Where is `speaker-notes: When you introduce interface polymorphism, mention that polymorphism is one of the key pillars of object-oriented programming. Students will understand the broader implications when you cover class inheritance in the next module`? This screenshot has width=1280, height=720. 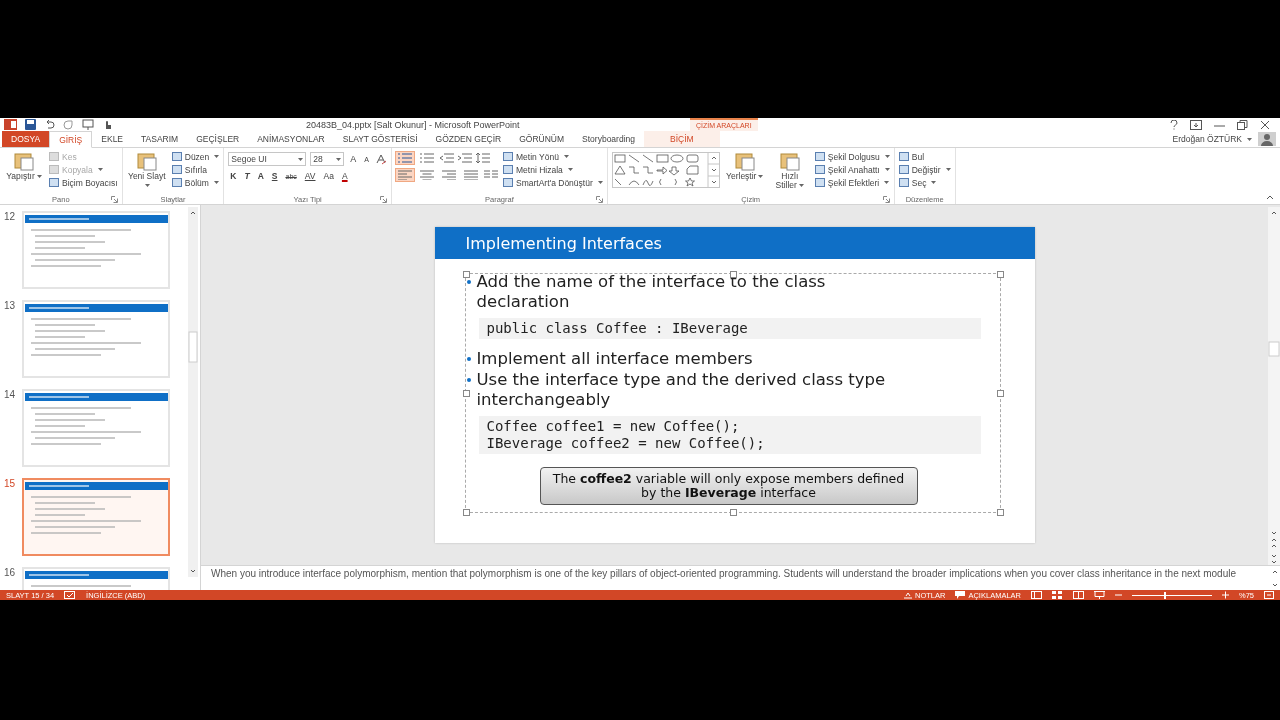 speaker-notes: When you introduce interface polymorphism, mention that polymorphism is one of the key pillars of object-oriented programming. Students will understand the broader implications when you cover class inheritance in the next module is located at coordinates (735, 578).